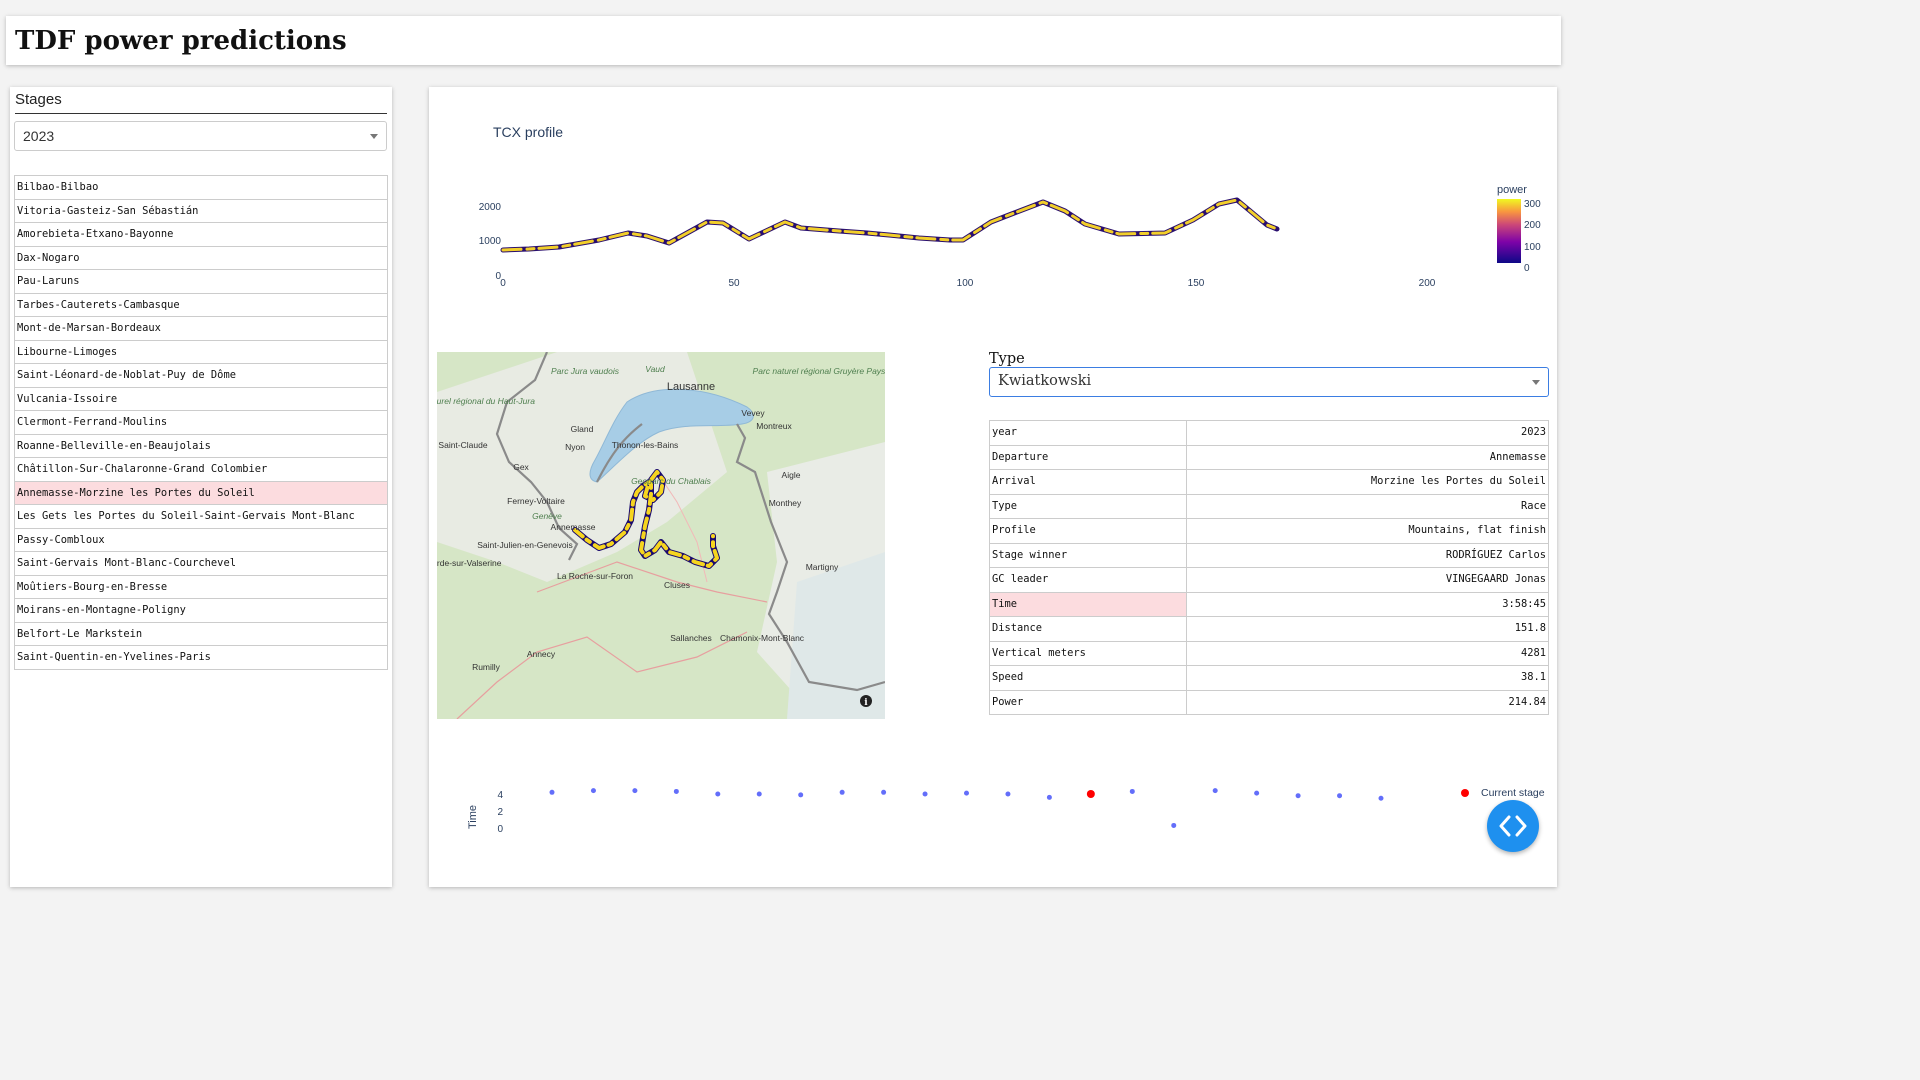 The height and width of the screenshot is (1080, 1920). I want to click on legend-label: Current stage, so click(1513, 793).